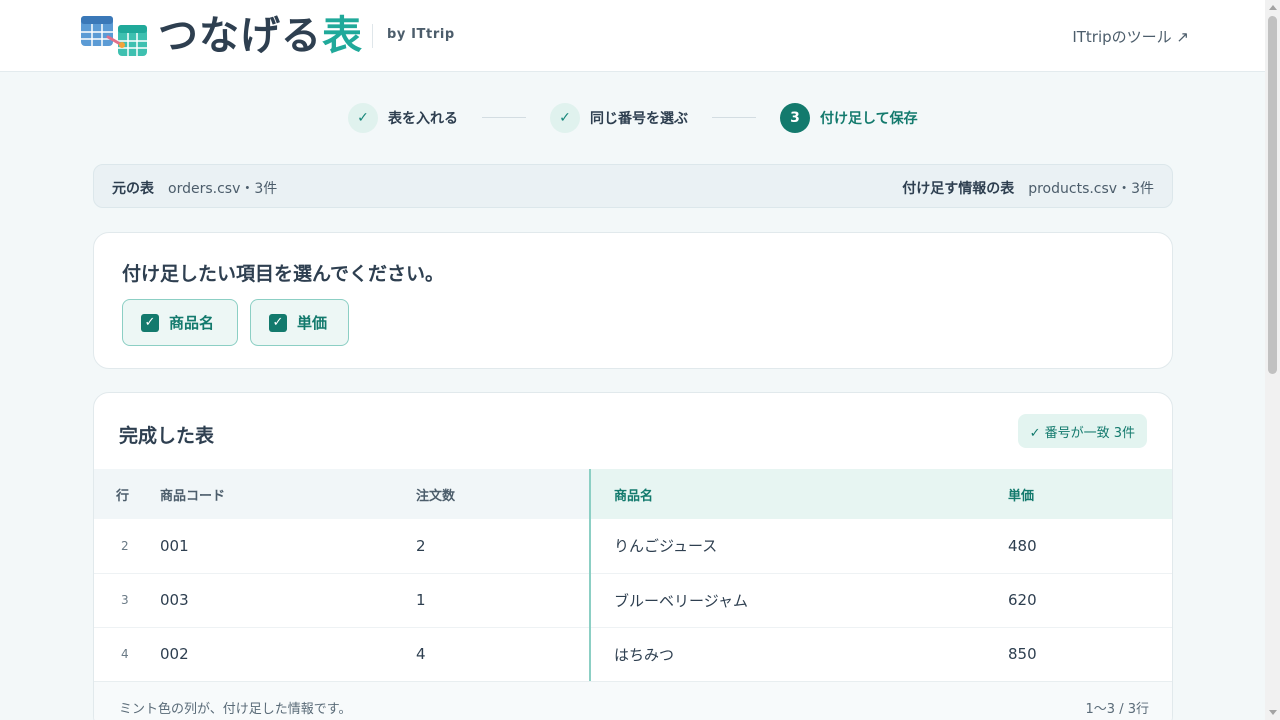  What do you see at coordinates (192, 323) in the screenshot?
I see `chip-label: 商品名` at bounding box center [192, 323].